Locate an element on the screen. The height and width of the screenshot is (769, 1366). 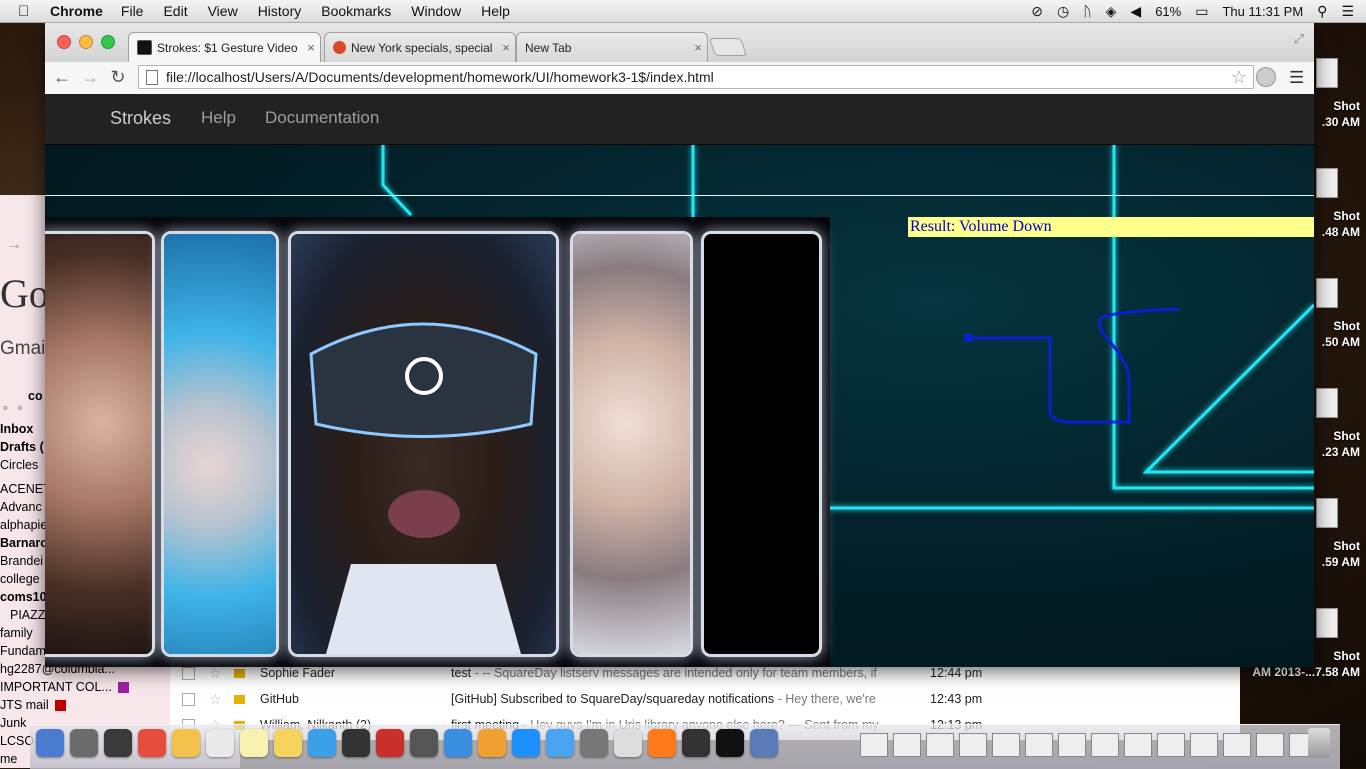
menu-file: File is located at coordinates (132, 11).